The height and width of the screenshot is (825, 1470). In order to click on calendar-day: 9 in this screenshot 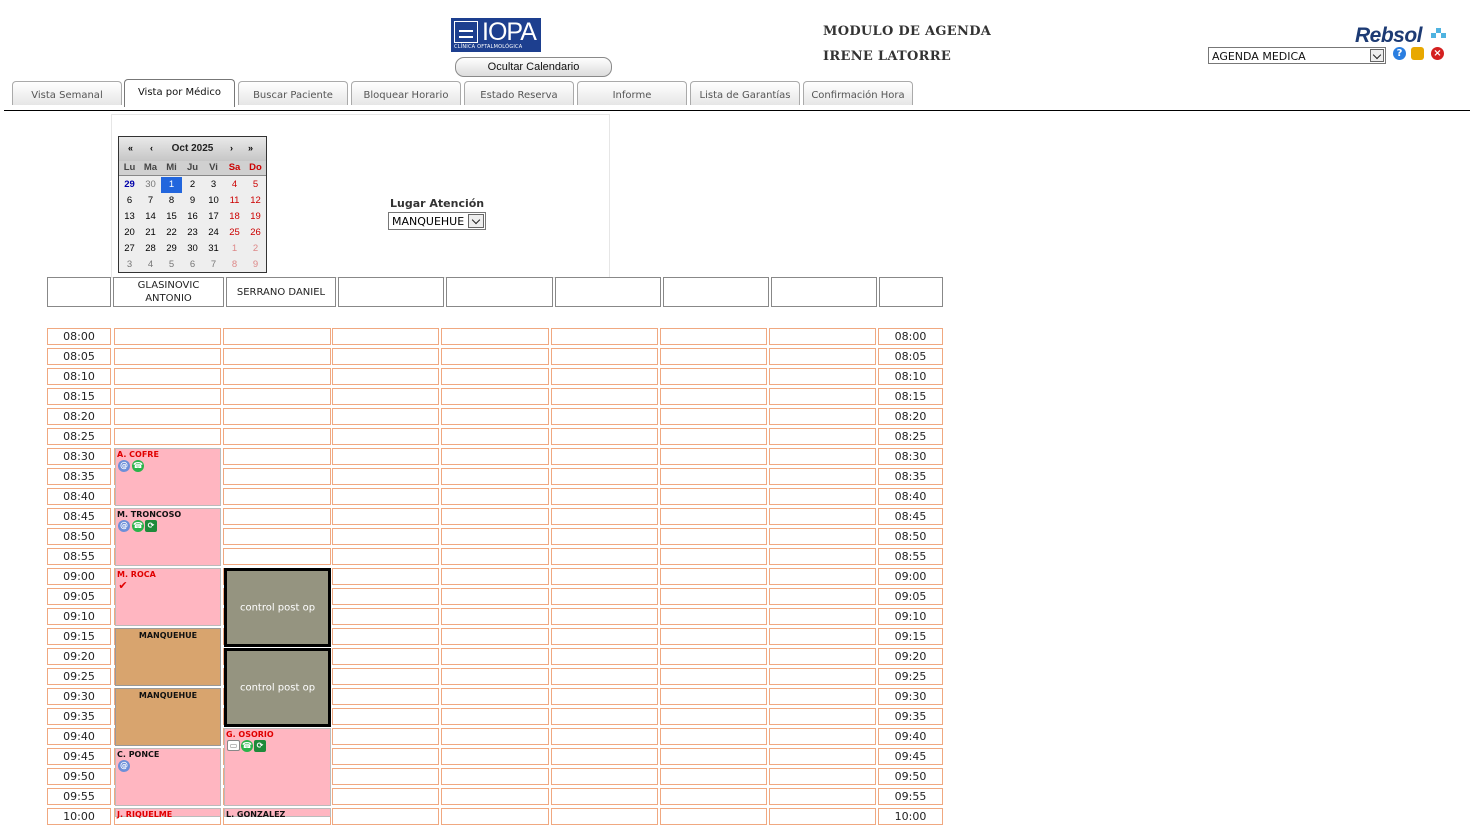, I will do `click(192, 201)`.